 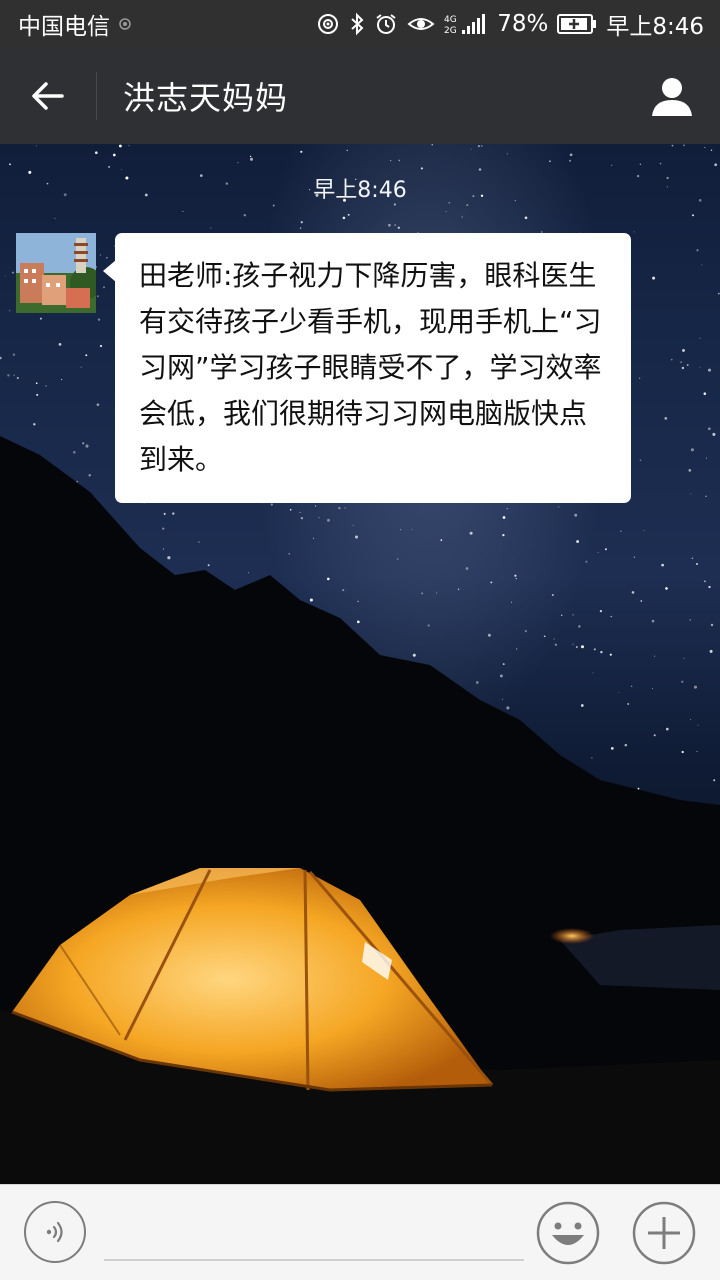 I want to click on building-avatar, so click(x=56, y=273).